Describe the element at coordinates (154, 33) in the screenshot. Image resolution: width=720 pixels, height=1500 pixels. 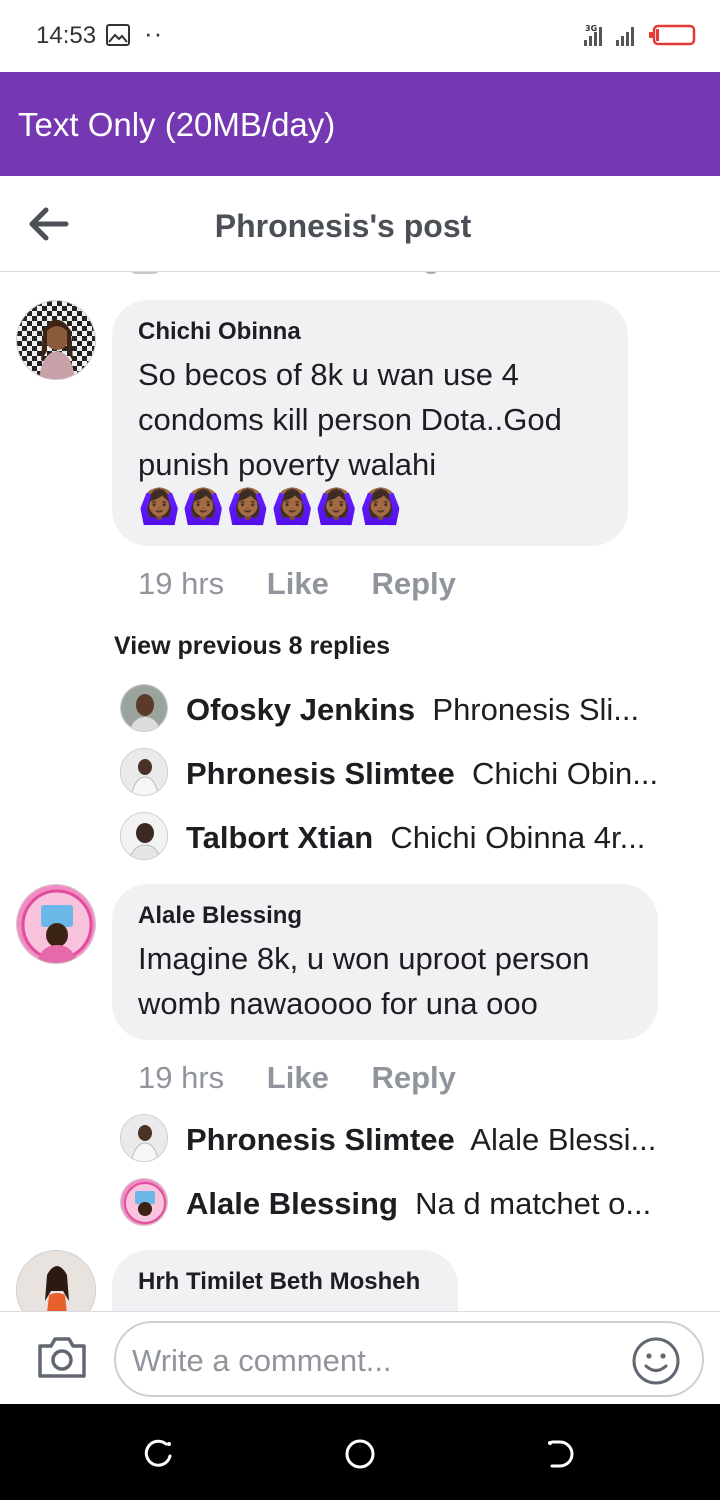
I see `more-dots-icon: ··` at that location.